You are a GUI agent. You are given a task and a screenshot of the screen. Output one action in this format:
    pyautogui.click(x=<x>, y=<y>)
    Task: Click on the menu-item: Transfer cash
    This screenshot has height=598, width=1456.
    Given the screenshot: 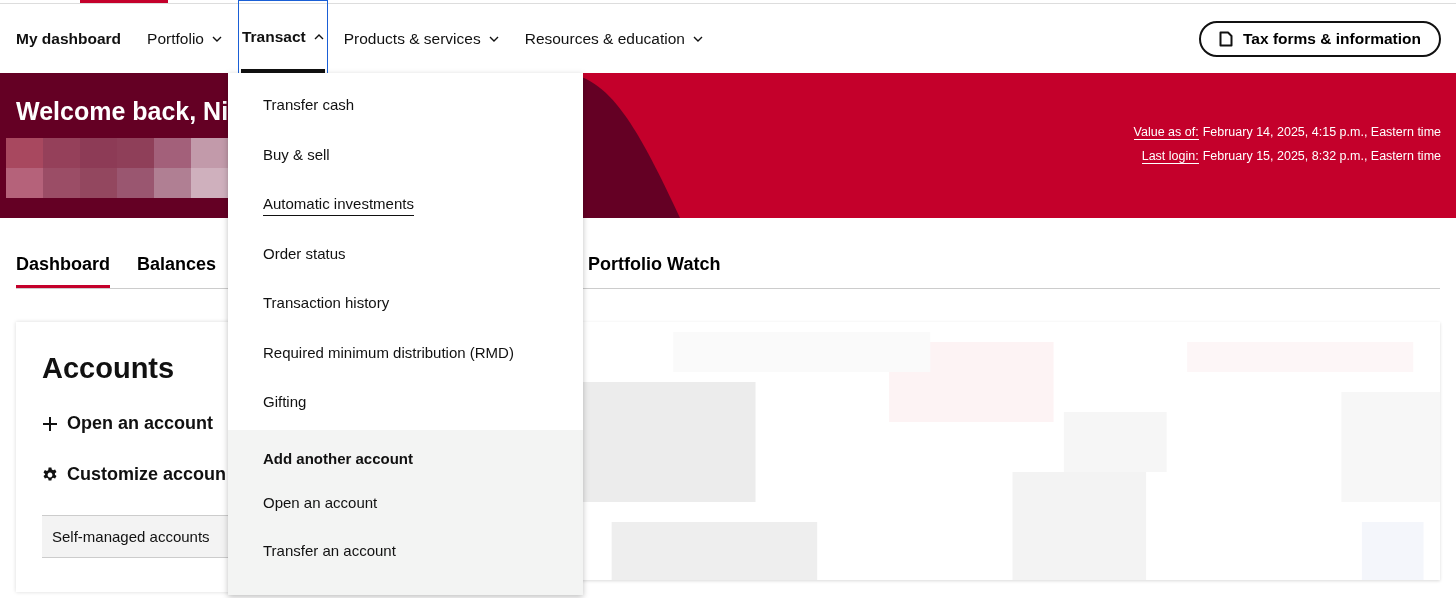 What is the action you would take?
    pyautogui.click(x=309, y=106)
    